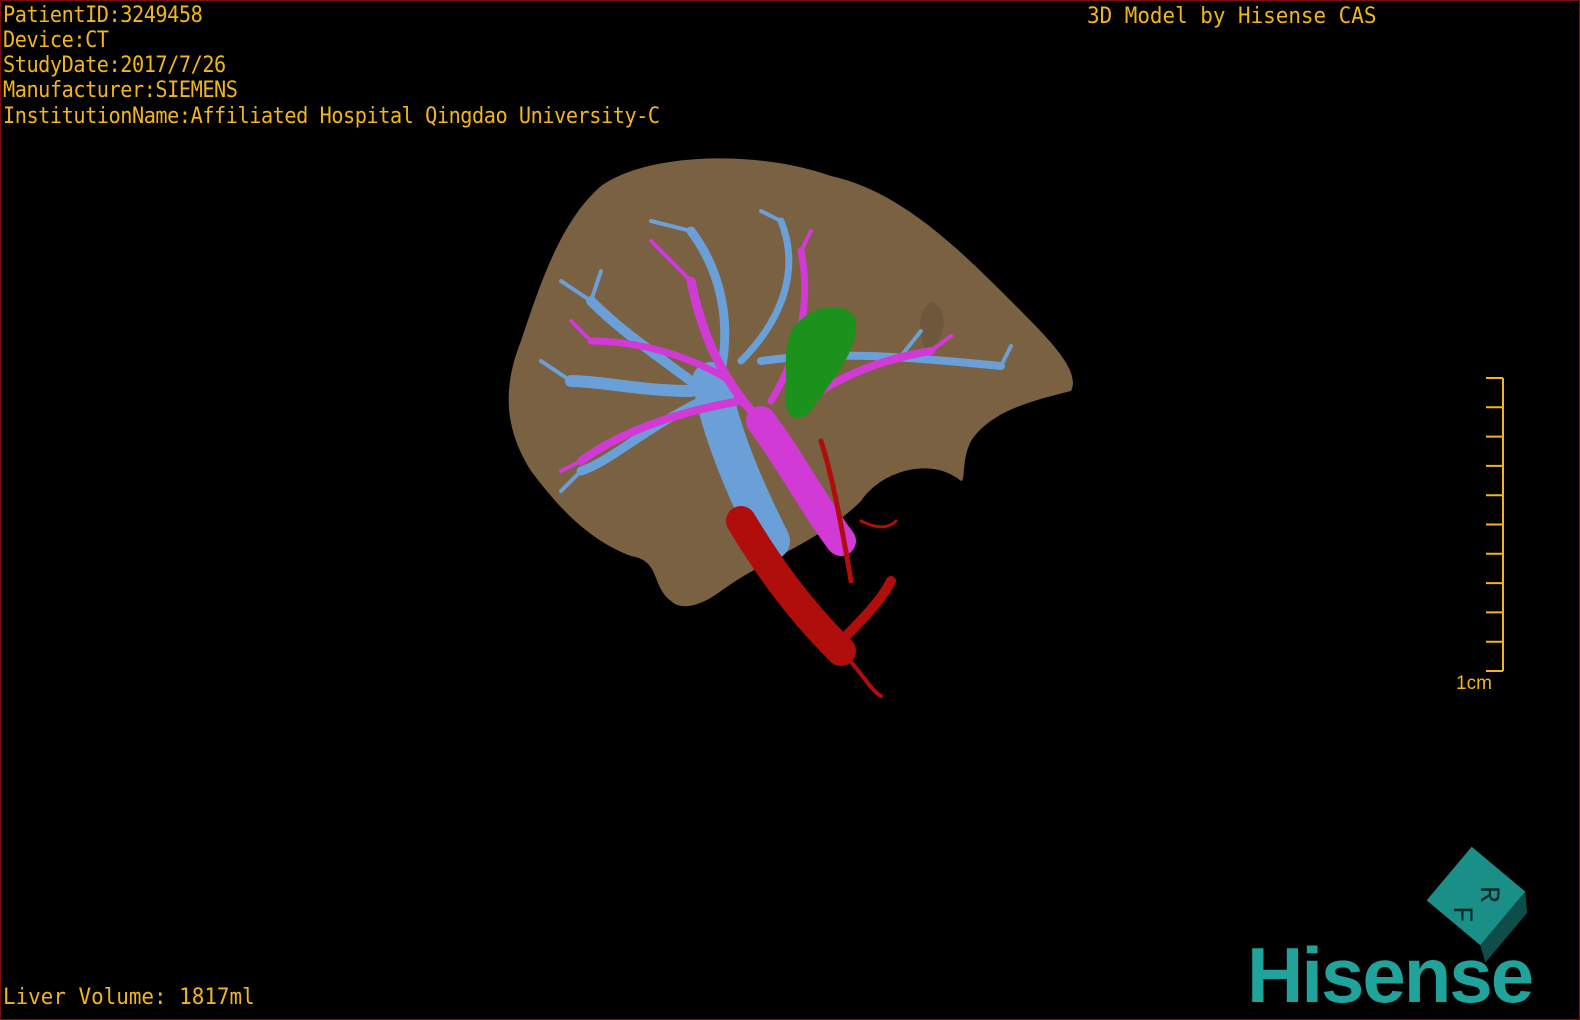 Image resolution: width=1580 pixels, height=1020 pixels. Describe the element at coordinates (1460, 914) in the screenshot. I see `cube-face-f: F` at that location.